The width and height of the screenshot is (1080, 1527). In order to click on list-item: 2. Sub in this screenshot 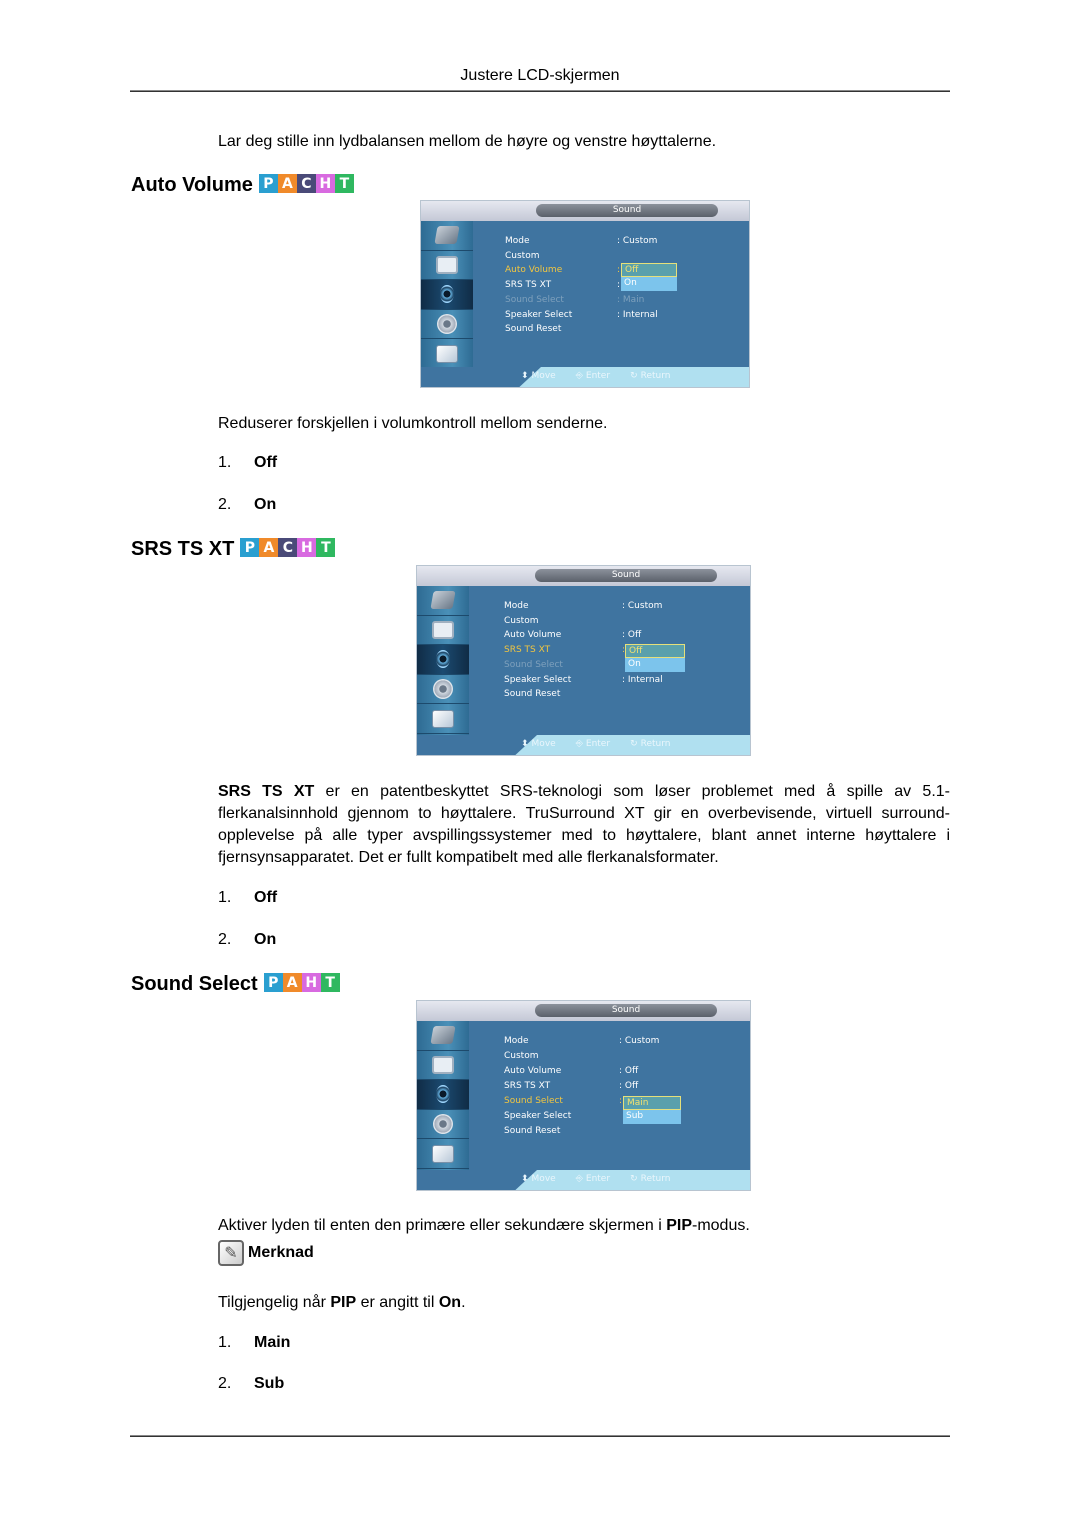, I will do `click(251, 1383)`.